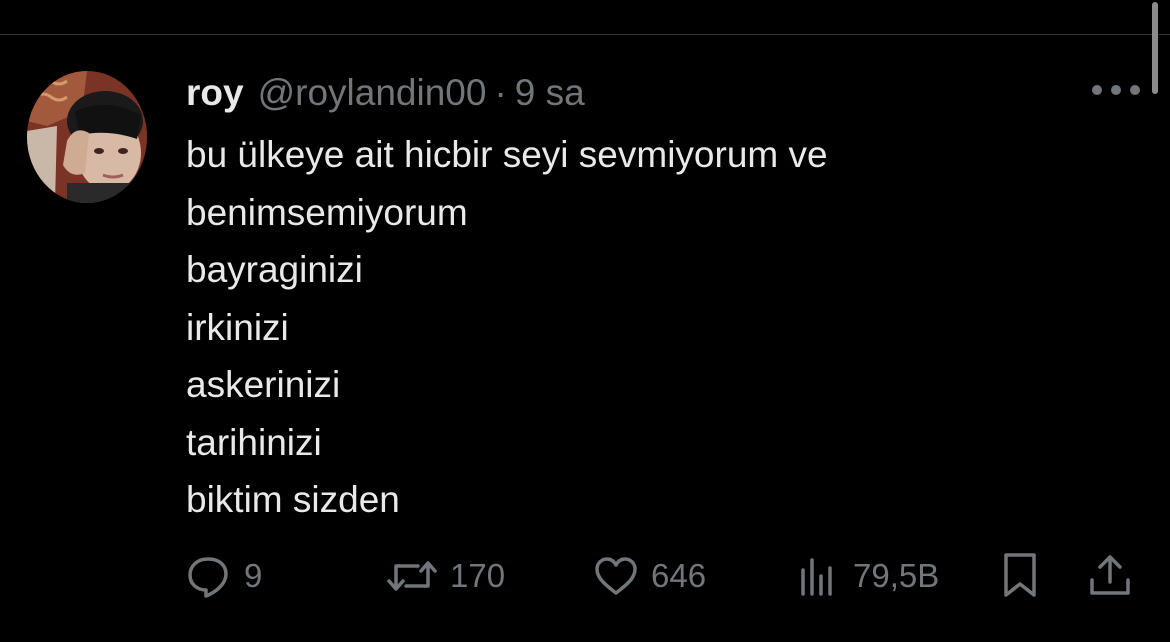 The width and height of the screenshot is (1170, 642). I want to click on share-button, so click(1110, 576).